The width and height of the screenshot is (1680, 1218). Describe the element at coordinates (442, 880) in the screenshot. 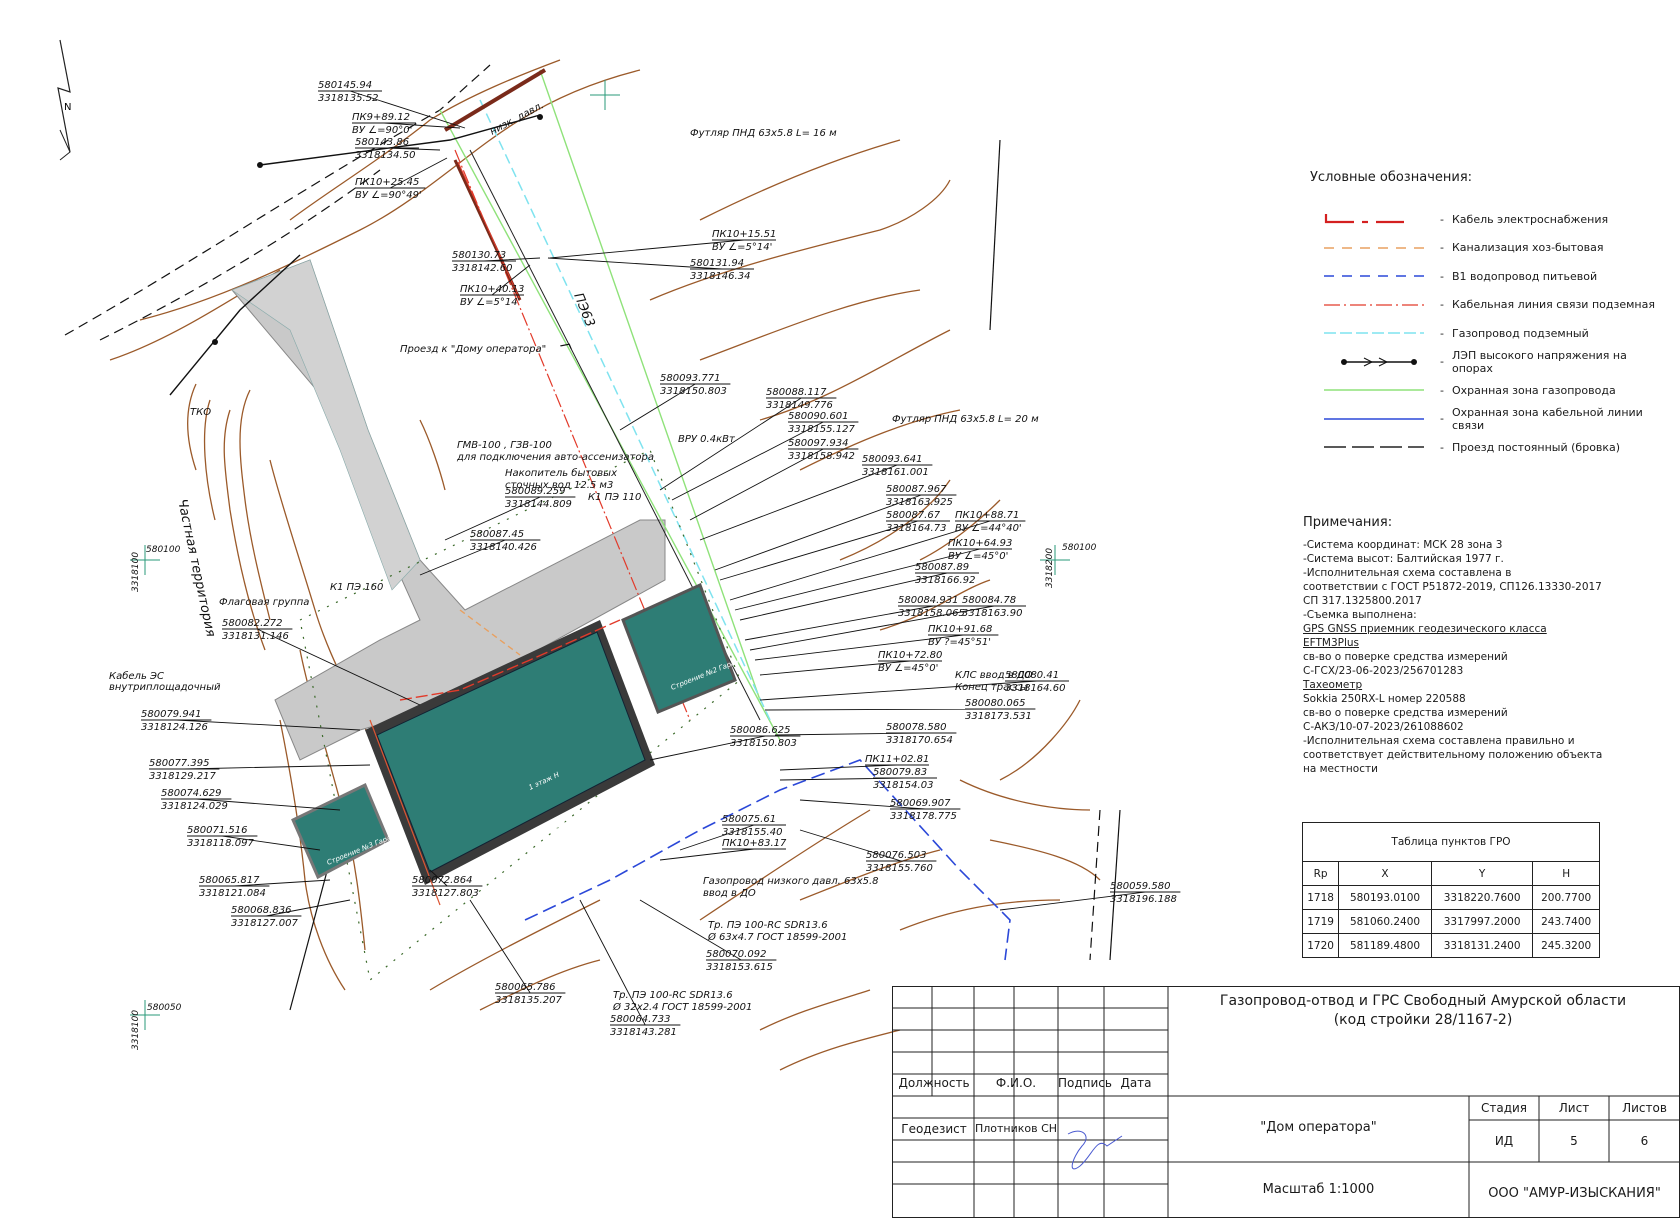

I see `callout-line-1: 580072.864` at that location.